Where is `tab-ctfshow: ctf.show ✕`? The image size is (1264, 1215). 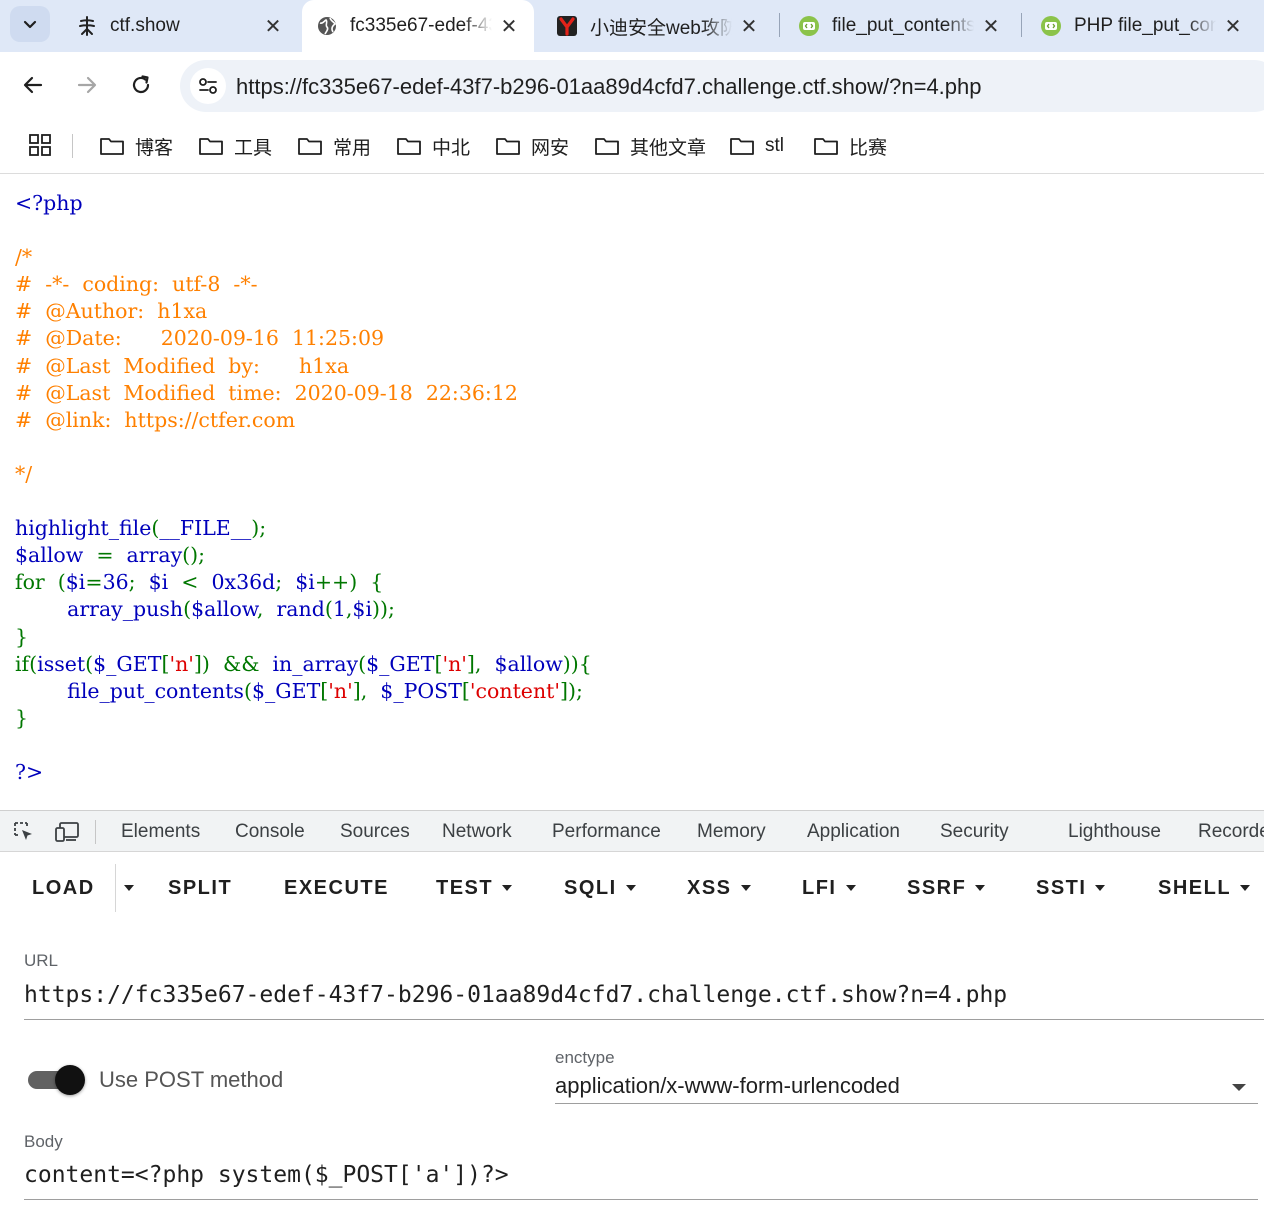
tab-ctfshow: ctf.show ✕ is located at coordinates (180, 26).